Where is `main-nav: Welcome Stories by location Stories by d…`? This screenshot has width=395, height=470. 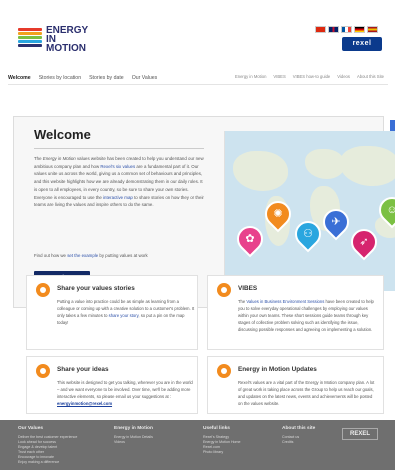
main-nav: Welcome Stories by location Stories by d… is located at coordinates (198, 78).